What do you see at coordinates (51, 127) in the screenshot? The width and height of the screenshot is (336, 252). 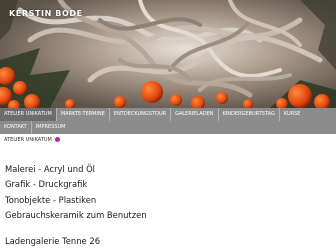 I see `nav-item-impressum: Impressum` at bounding box center [51, 127].